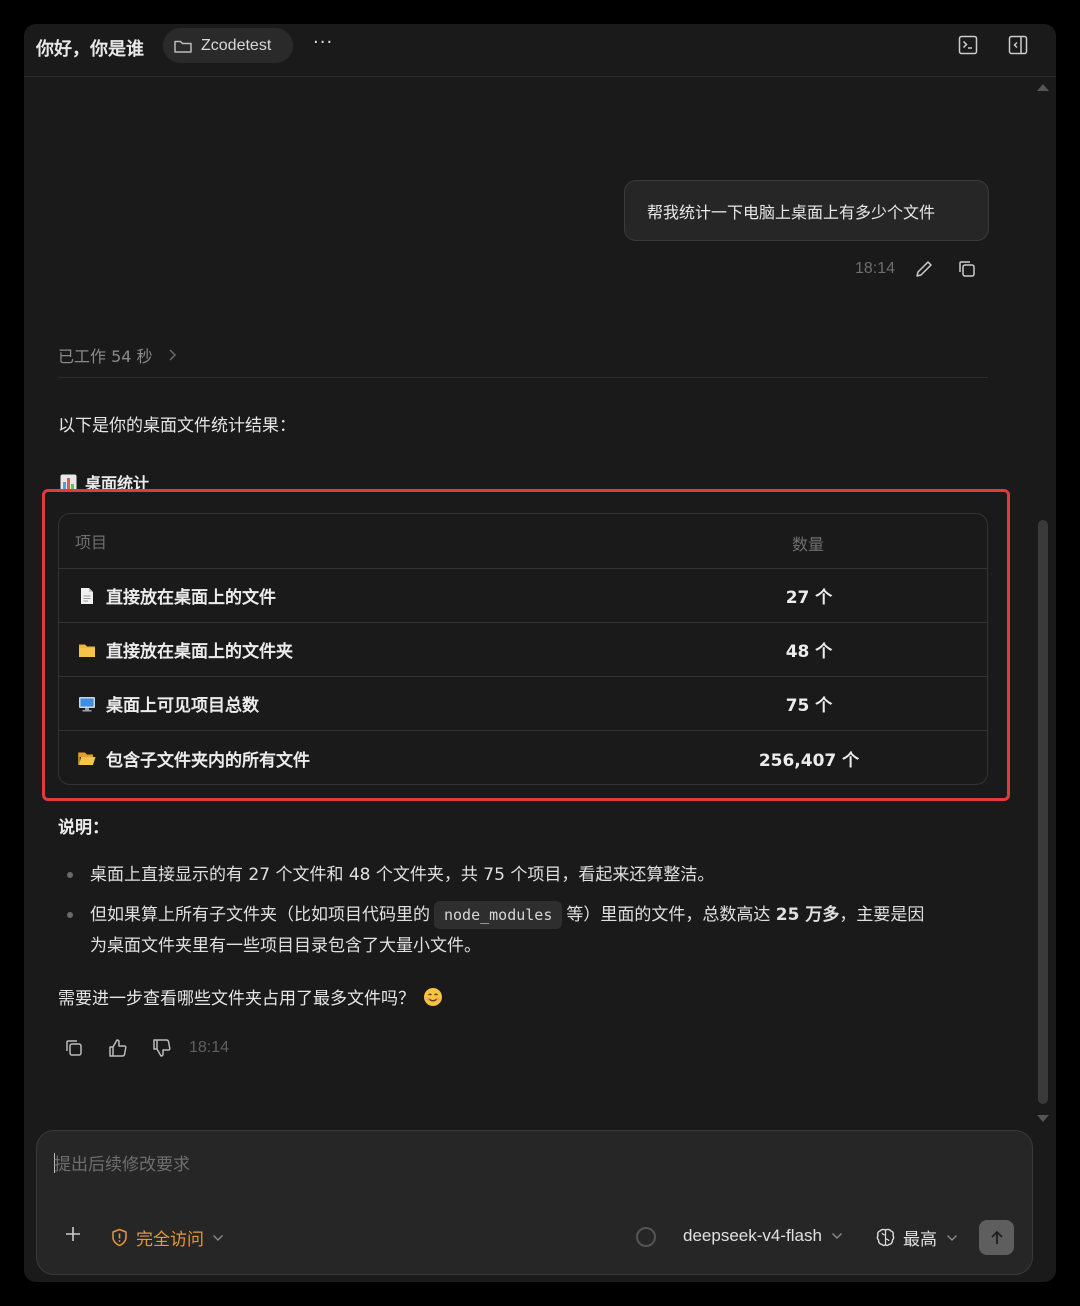  I want to click on table-row: 直接放在桌面上的文件夹 48 个, so click(523, 650).